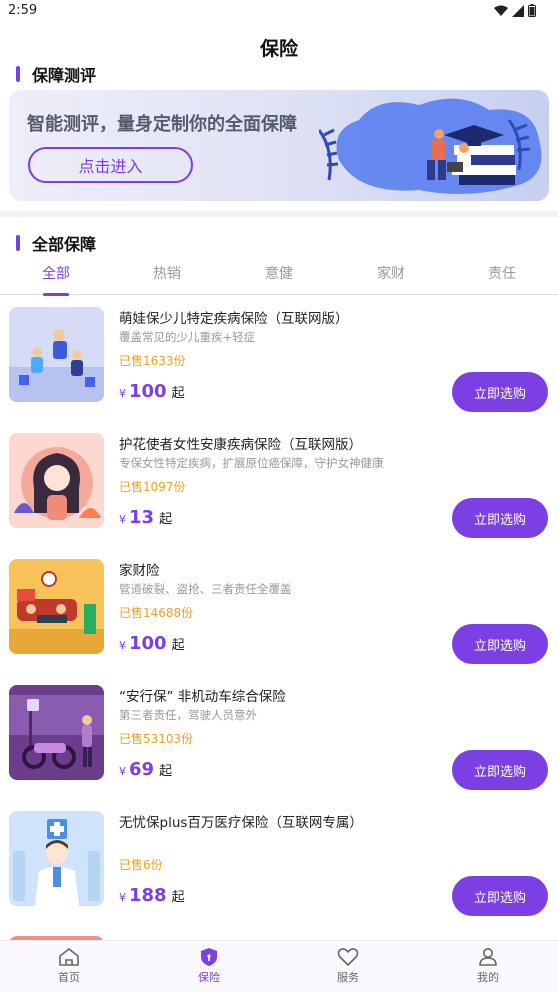 This screenshot has height=992, width=558. Describe the element at coordinates (532, 10) in the screenshot. I see `battery-icon` at that location.